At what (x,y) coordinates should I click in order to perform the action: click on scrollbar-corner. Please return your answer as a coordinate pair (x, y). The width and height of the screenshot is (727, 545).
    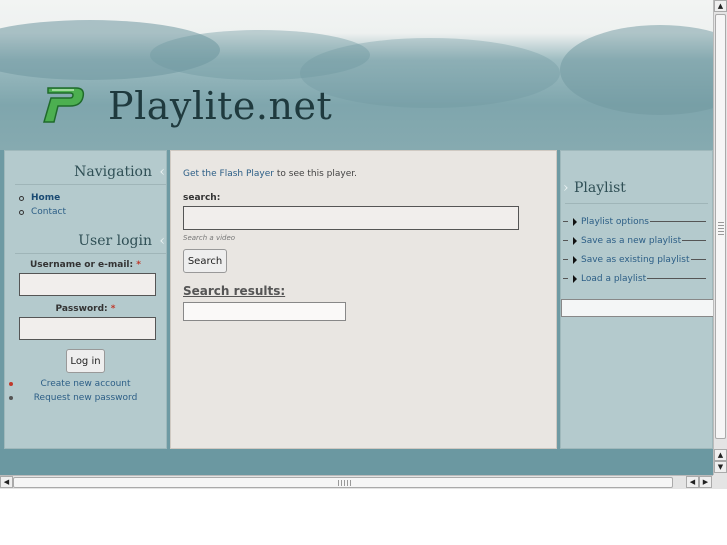
    Looking at the image, I should click on (720, 482).